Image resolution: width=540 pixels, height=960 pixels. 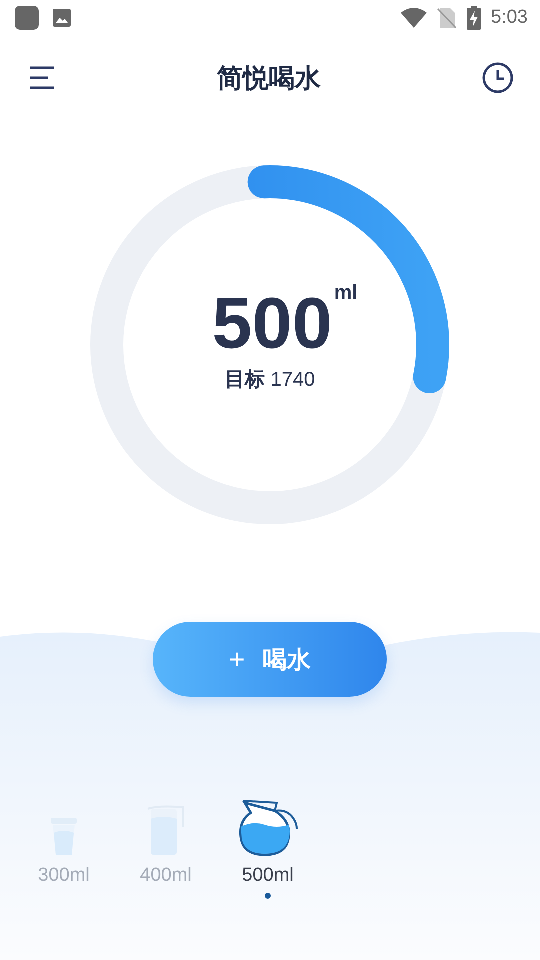 I want to click on menu-icon, so click(x=42, y=78).